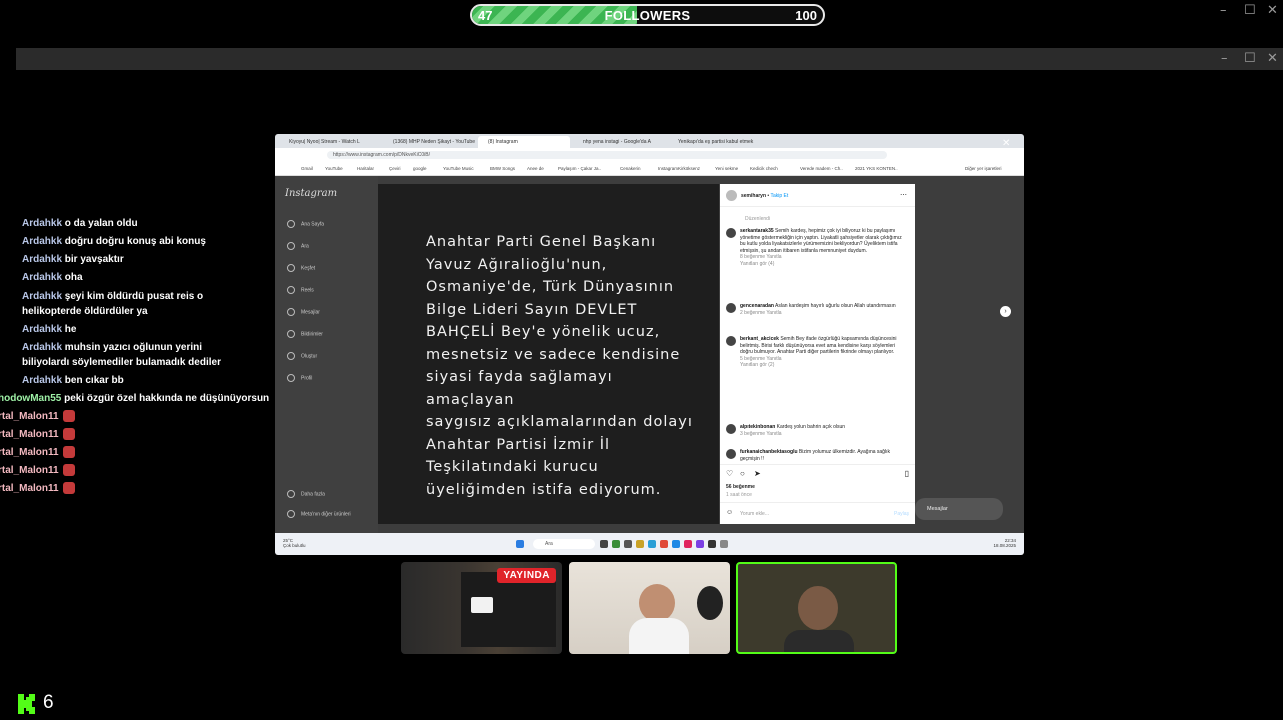 The image size is (1283, 720). What do you see at coordinates (307, 168) in the screenshot?
I see `bookmark: Gmail` at bounding box center [307, 168].